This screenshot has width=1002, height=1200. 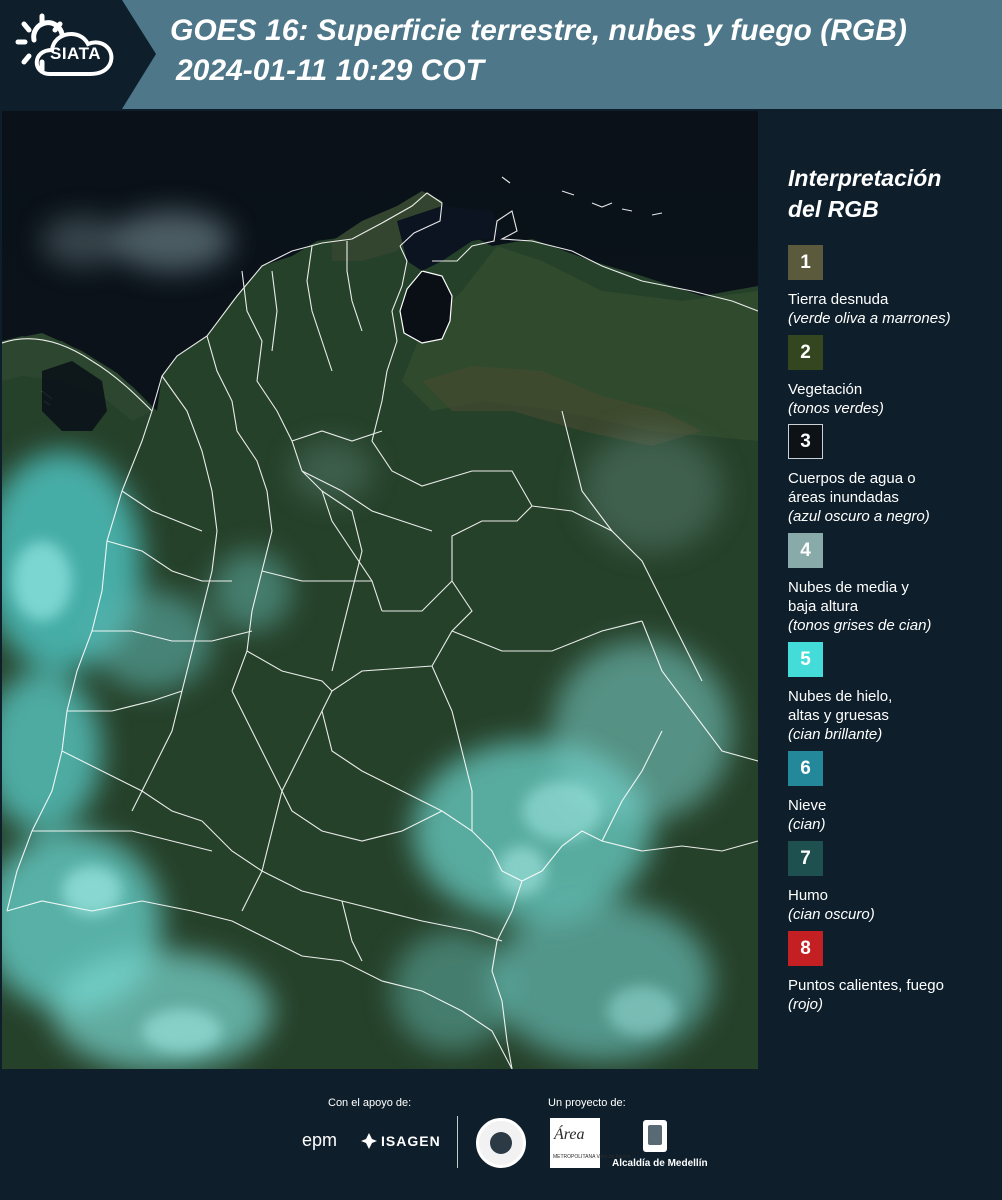 I want to click on legend-item-snow: 6 Nieve (cian), so click(x=893, y=792).